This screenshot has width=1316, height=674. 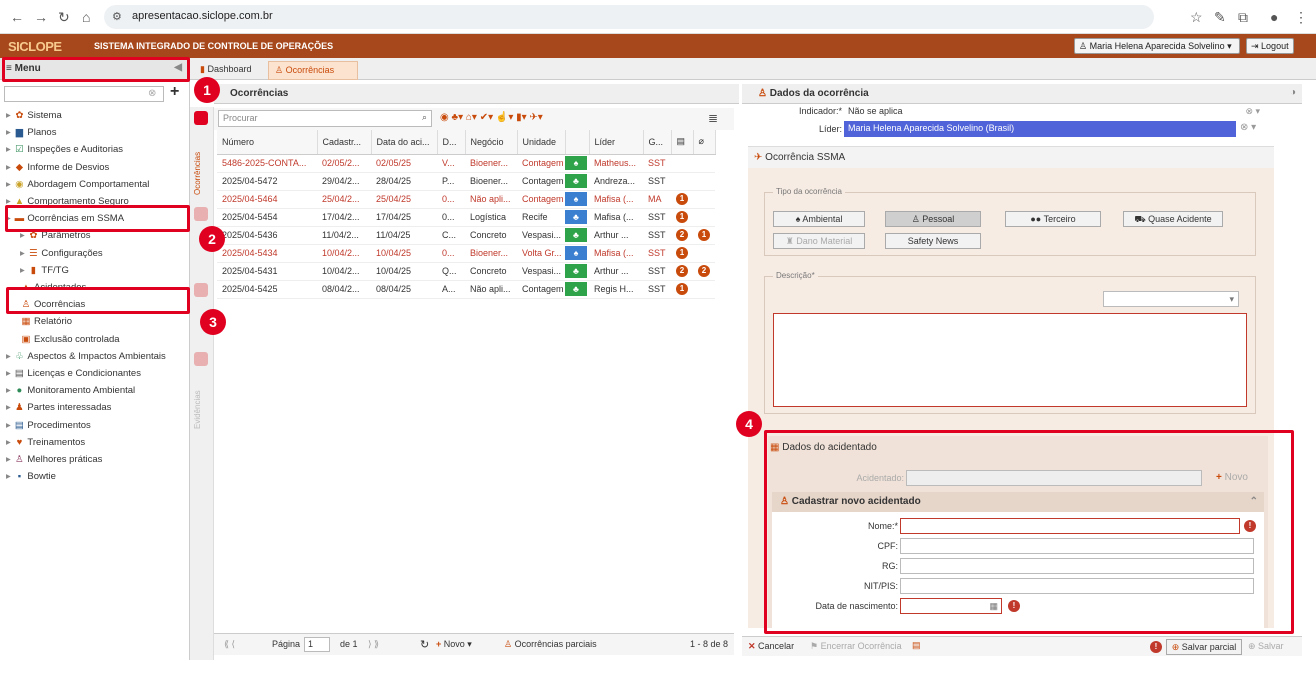 What do you see at coordinates (53, 287) in the screenshot?
I see `sidebar-item-acidentados: ▲ Acidentados` at bounding box center [53, 287].